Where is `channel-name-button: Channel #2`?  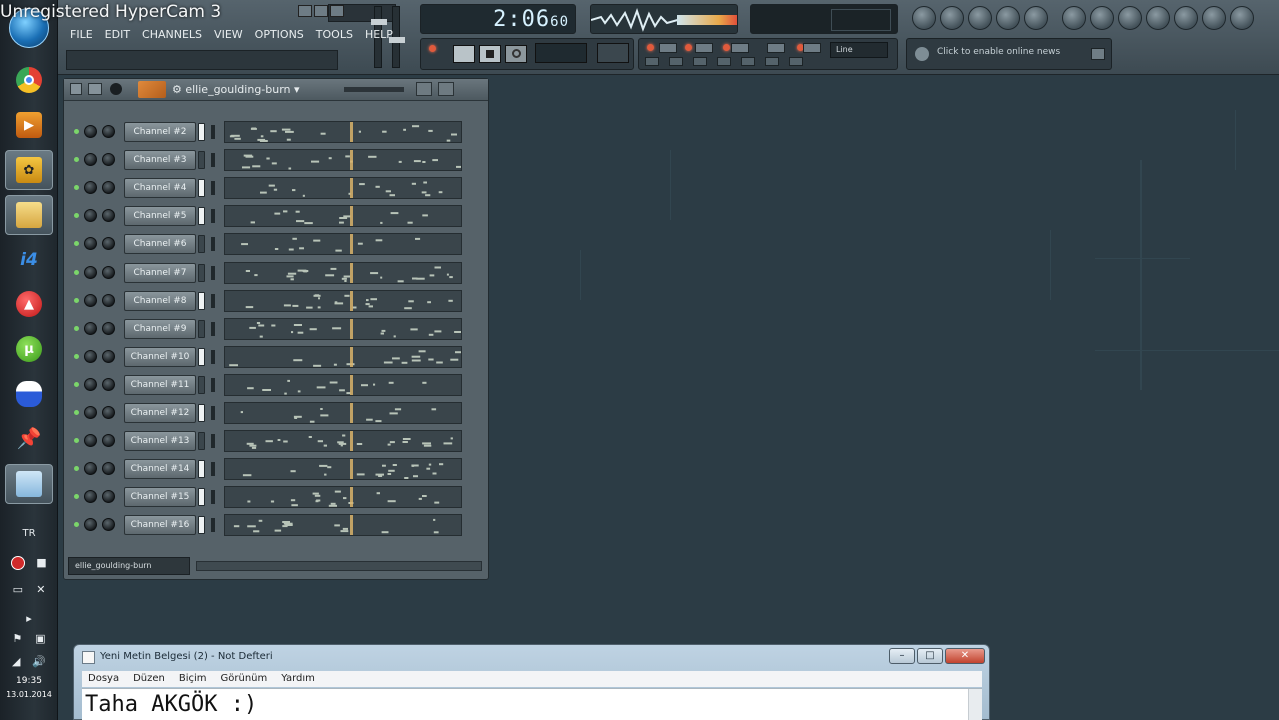
channel-name-button: Channel #2 is located at coordinates (160, 132).